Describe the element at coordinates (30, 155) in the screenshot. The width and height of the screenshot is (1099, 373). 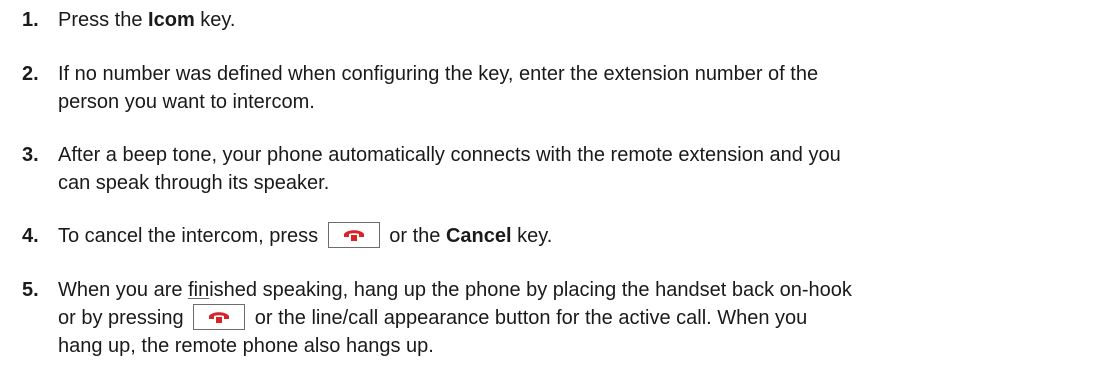
I see `step-number: 3.` at that location.